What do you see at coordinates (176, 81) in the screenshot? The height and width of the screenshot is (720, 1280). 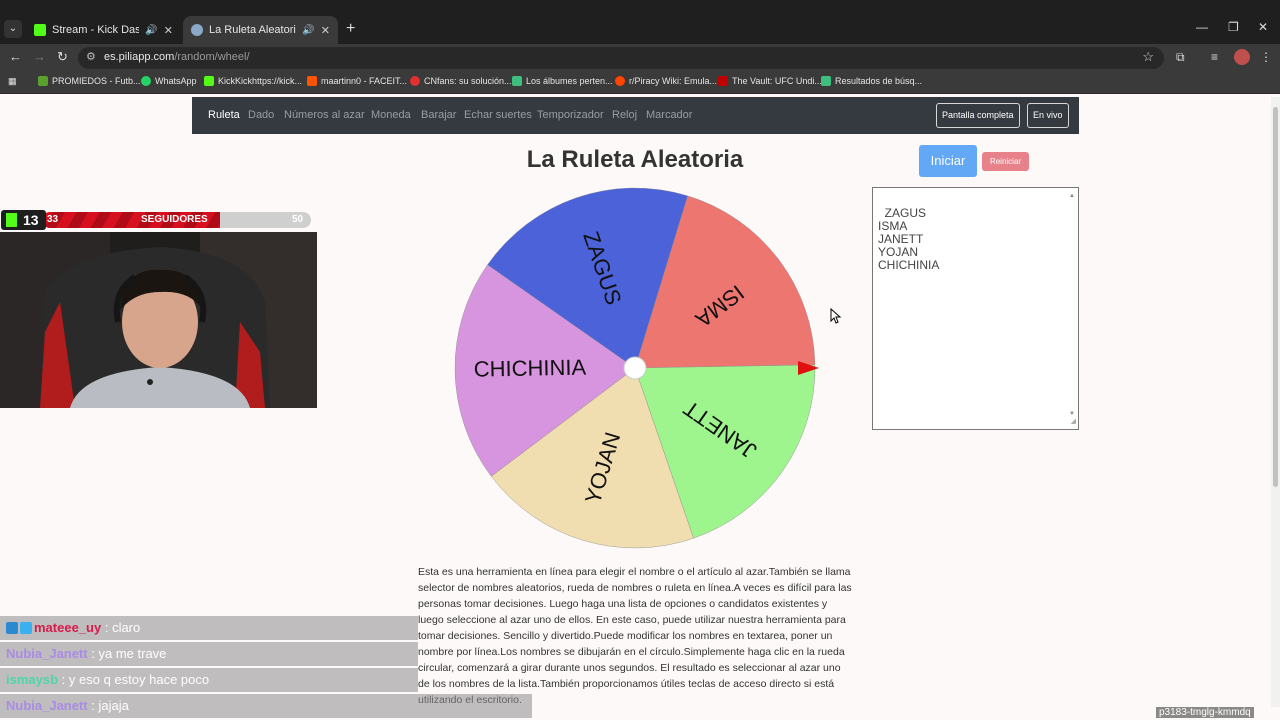 I see `bookmark-label: WhatsApp` at bounding box center [176, 81].